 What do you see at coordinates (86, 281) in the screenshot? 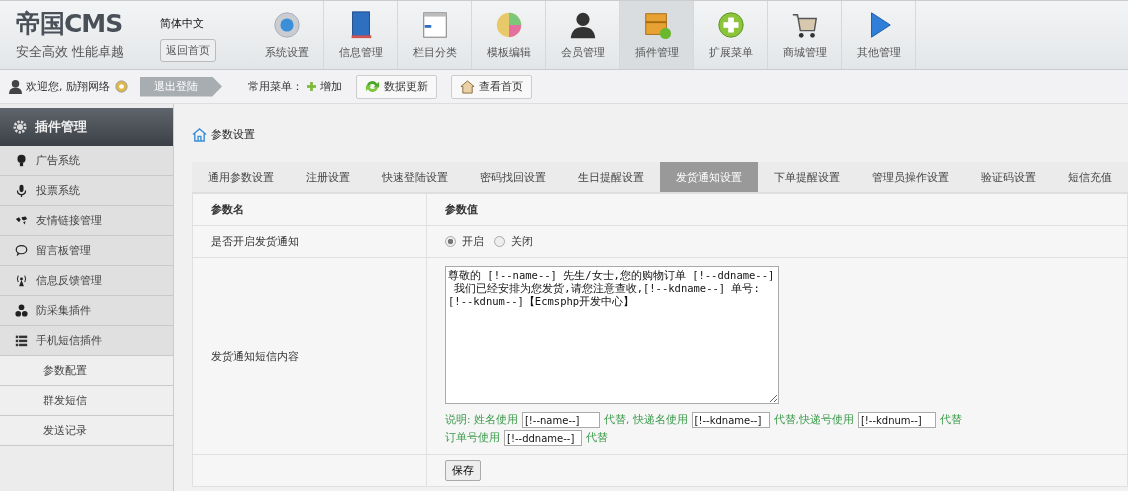
I see `sidebar-item: 信息反馈管理` at bounding box center [86, 281].